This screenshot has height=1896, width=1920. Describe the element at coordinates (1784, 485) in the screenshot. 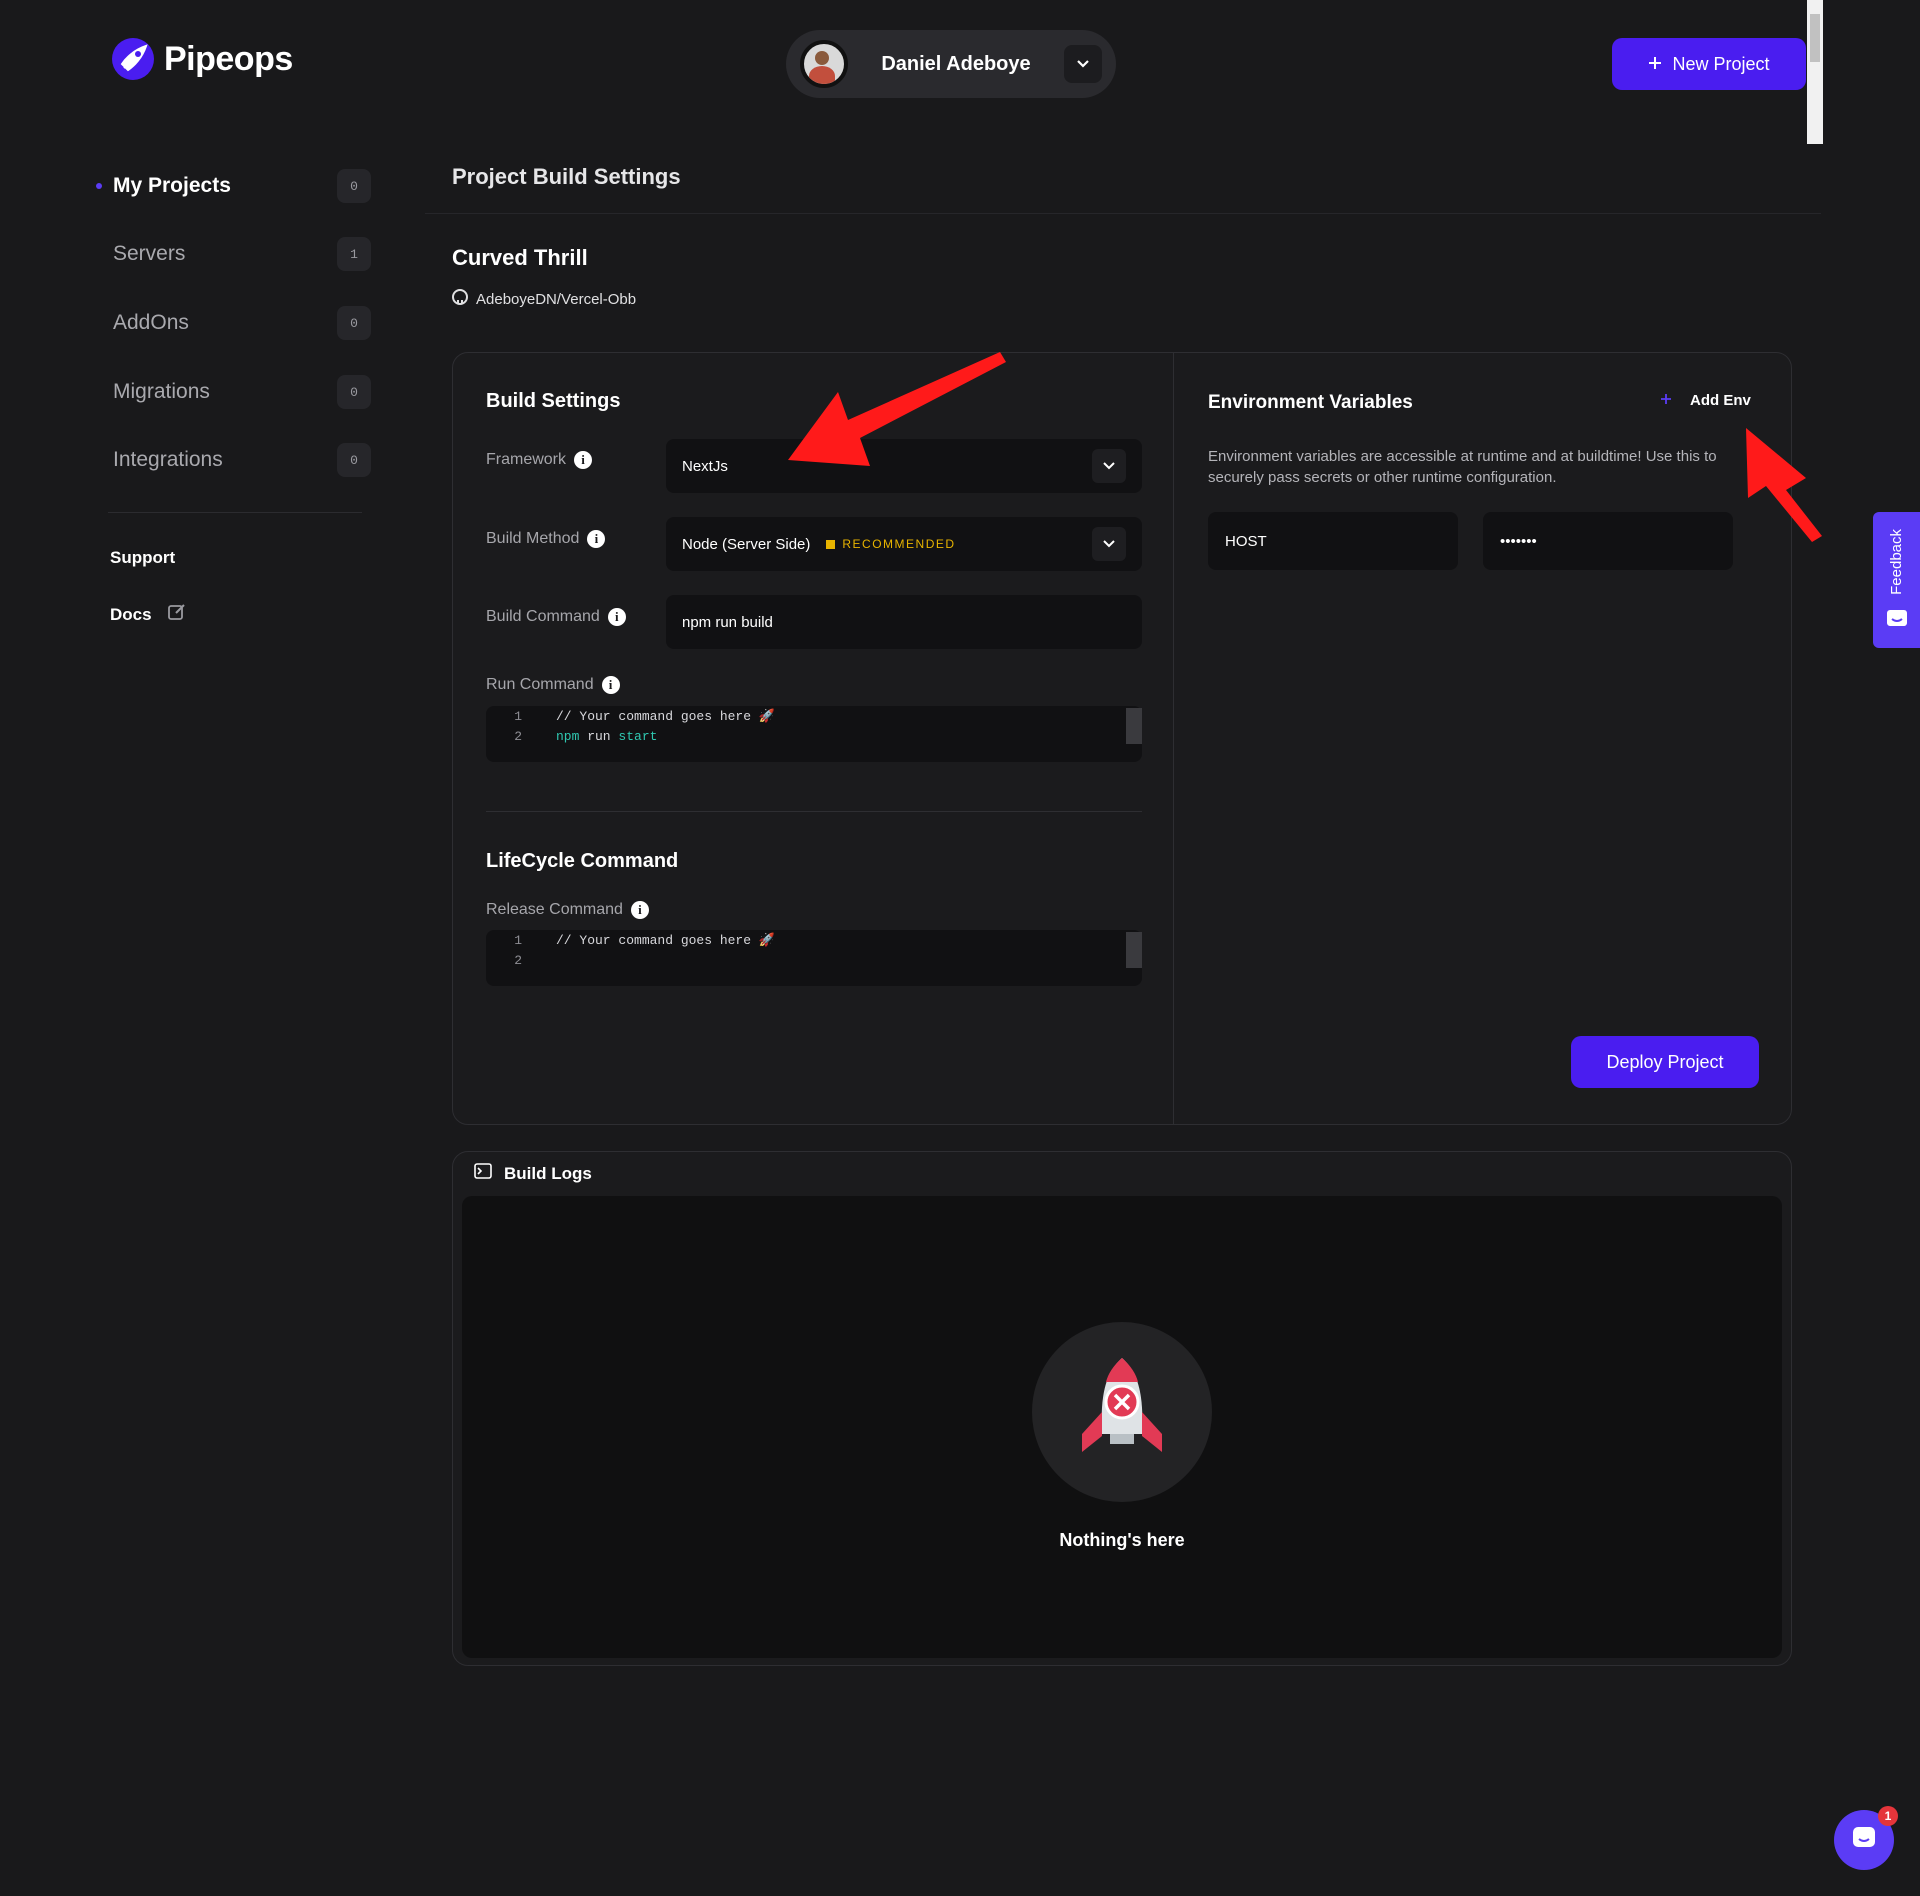

I see `annotation-arrow-add-env` at that location.